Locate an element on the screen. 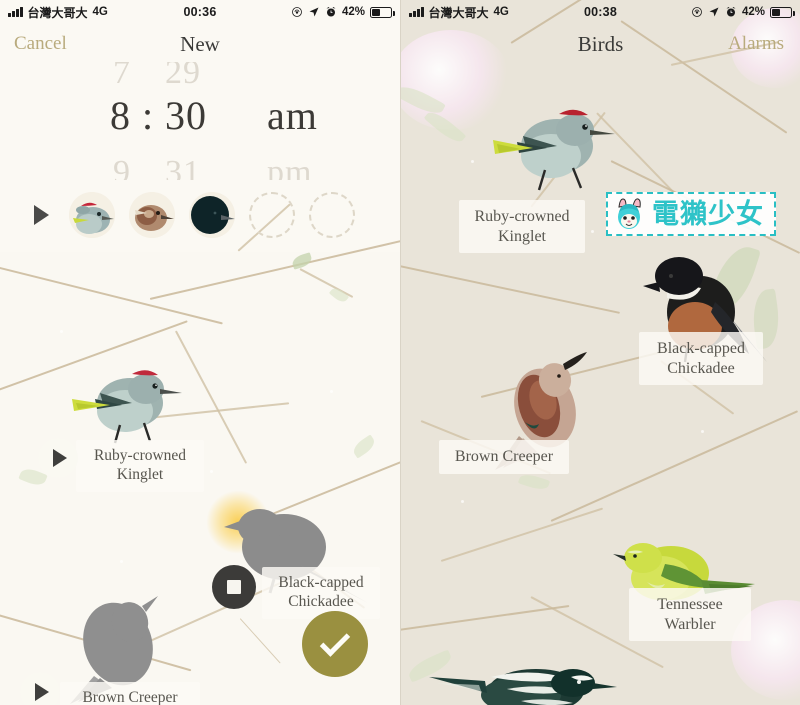  bird-black-and-white-warbler is located at coordinates (526, 680).